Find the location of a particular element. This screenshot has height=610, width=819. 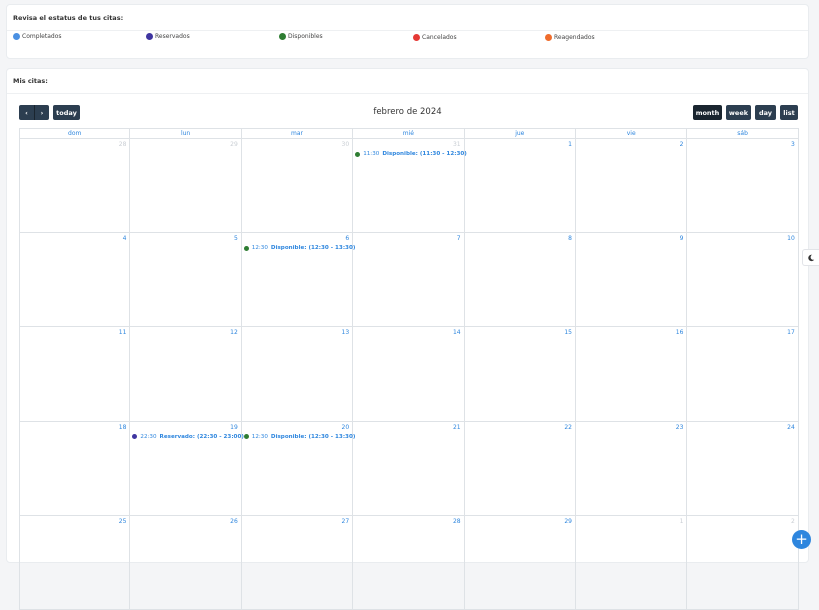

list-view-button: list is located at coordinates (789, 112).